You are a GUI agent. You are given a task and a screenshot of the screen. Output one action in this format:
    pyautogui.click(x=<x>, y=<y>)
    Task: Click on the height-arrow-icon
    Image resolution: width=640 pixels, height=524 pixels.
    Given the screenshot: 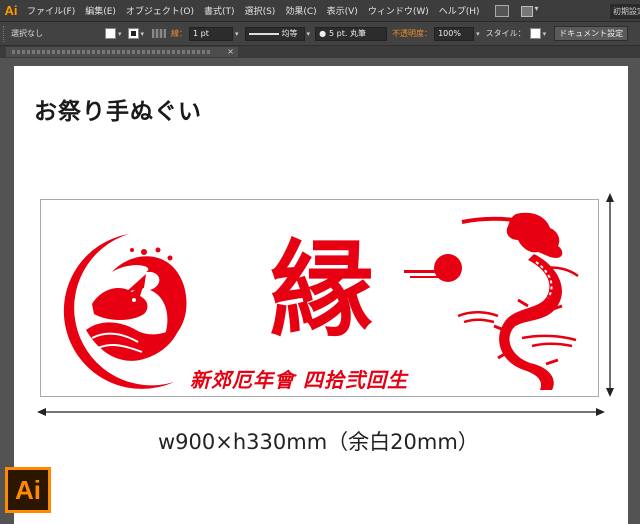 What is the action you would take?
    pyautogui.click(x=610, y=295)
    